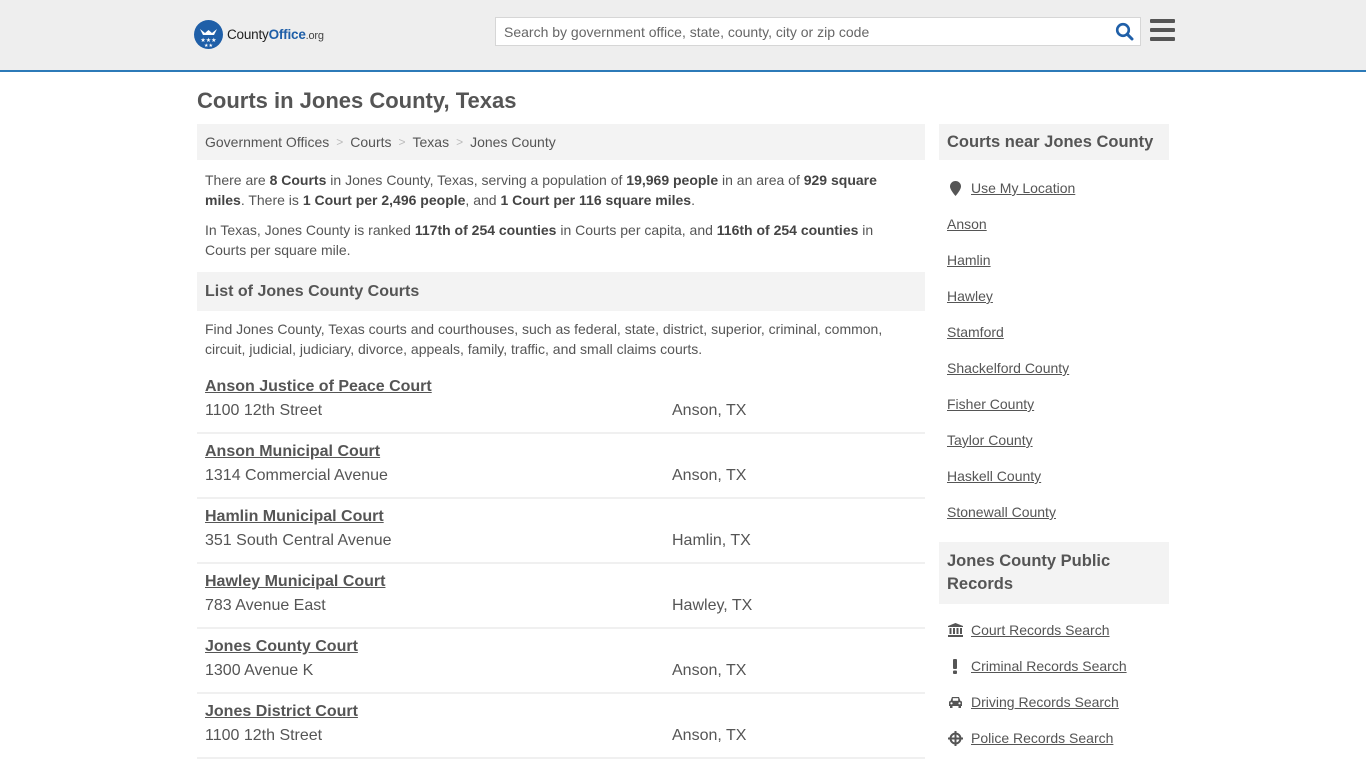 This screenshot has height=768, width=1366. I want to click on criminal-records-search-link: Criminal Records Search, so click(1049, 666).